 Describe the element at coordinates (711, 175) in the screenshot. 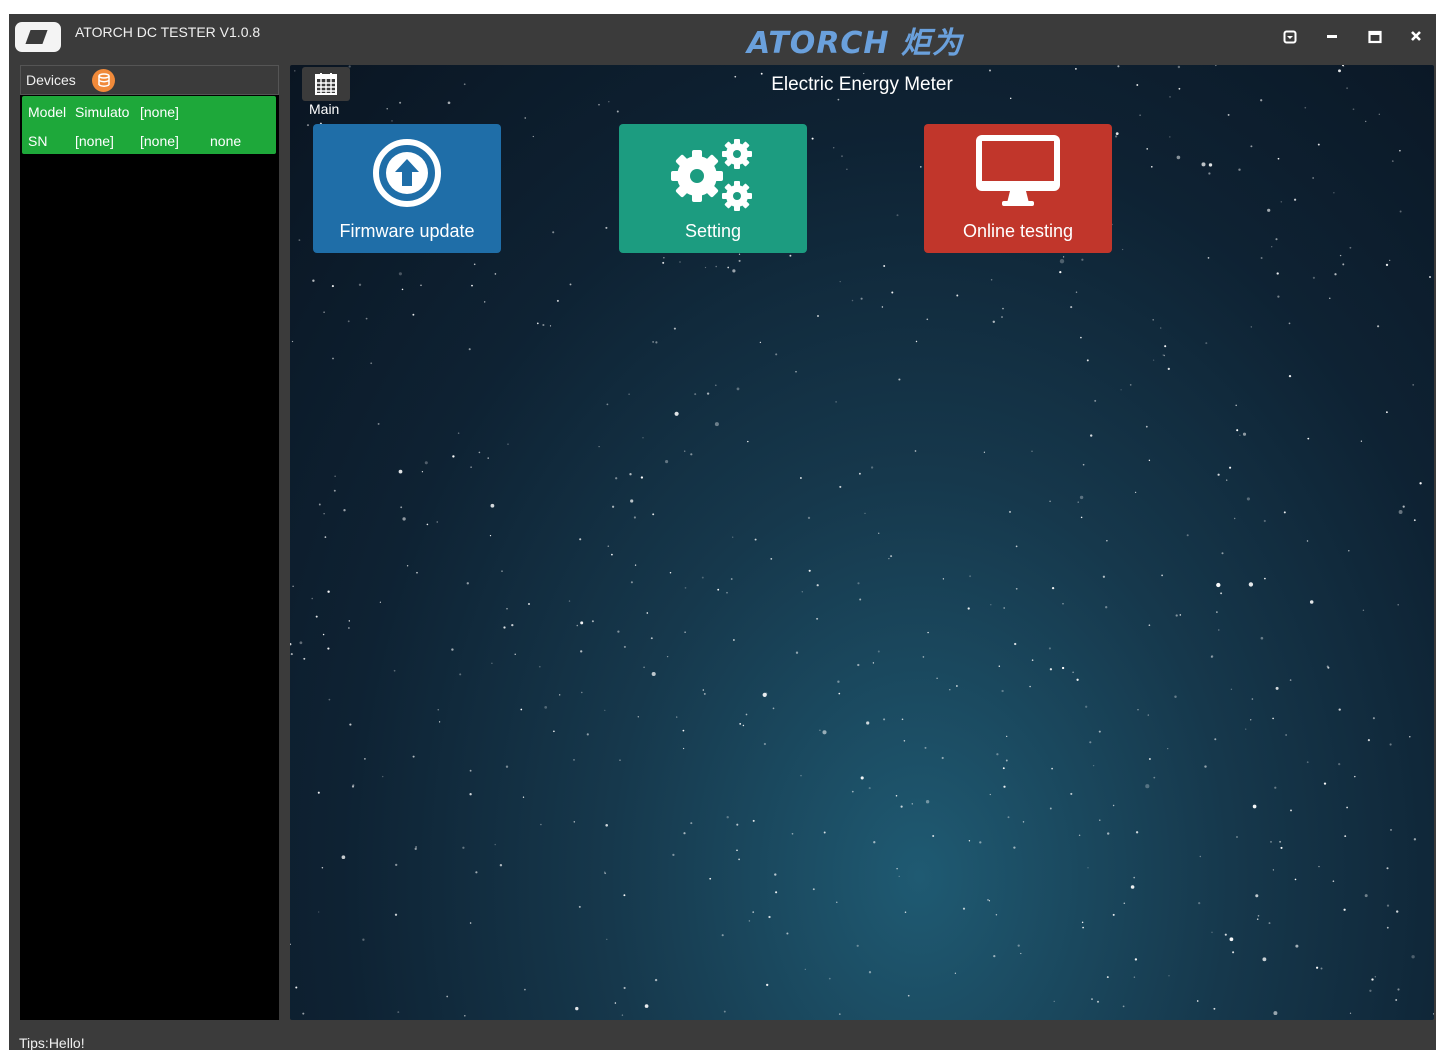

I see `gears-icon` at that location.